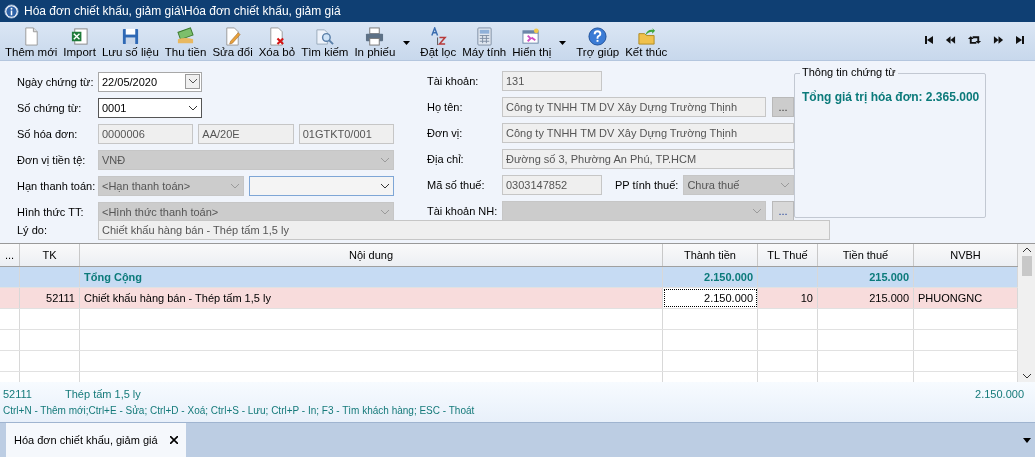  Describe the element at coordinates (55, 185) in the screenshot. I see `field-label: Hạn thanh toán:` at that location.